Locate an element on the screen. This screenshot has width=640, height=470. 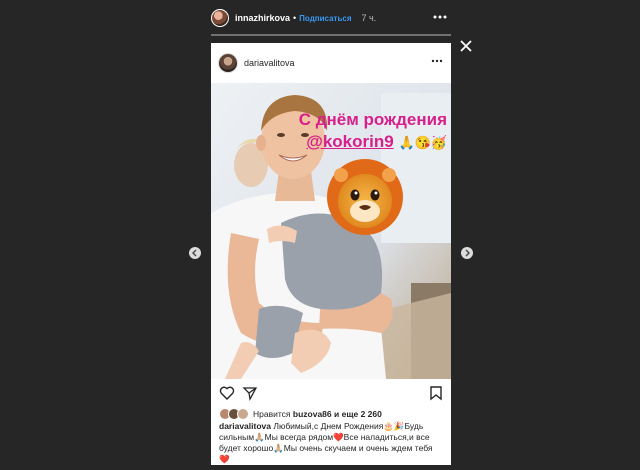
heart-icon is located at coordinates (227, 393).